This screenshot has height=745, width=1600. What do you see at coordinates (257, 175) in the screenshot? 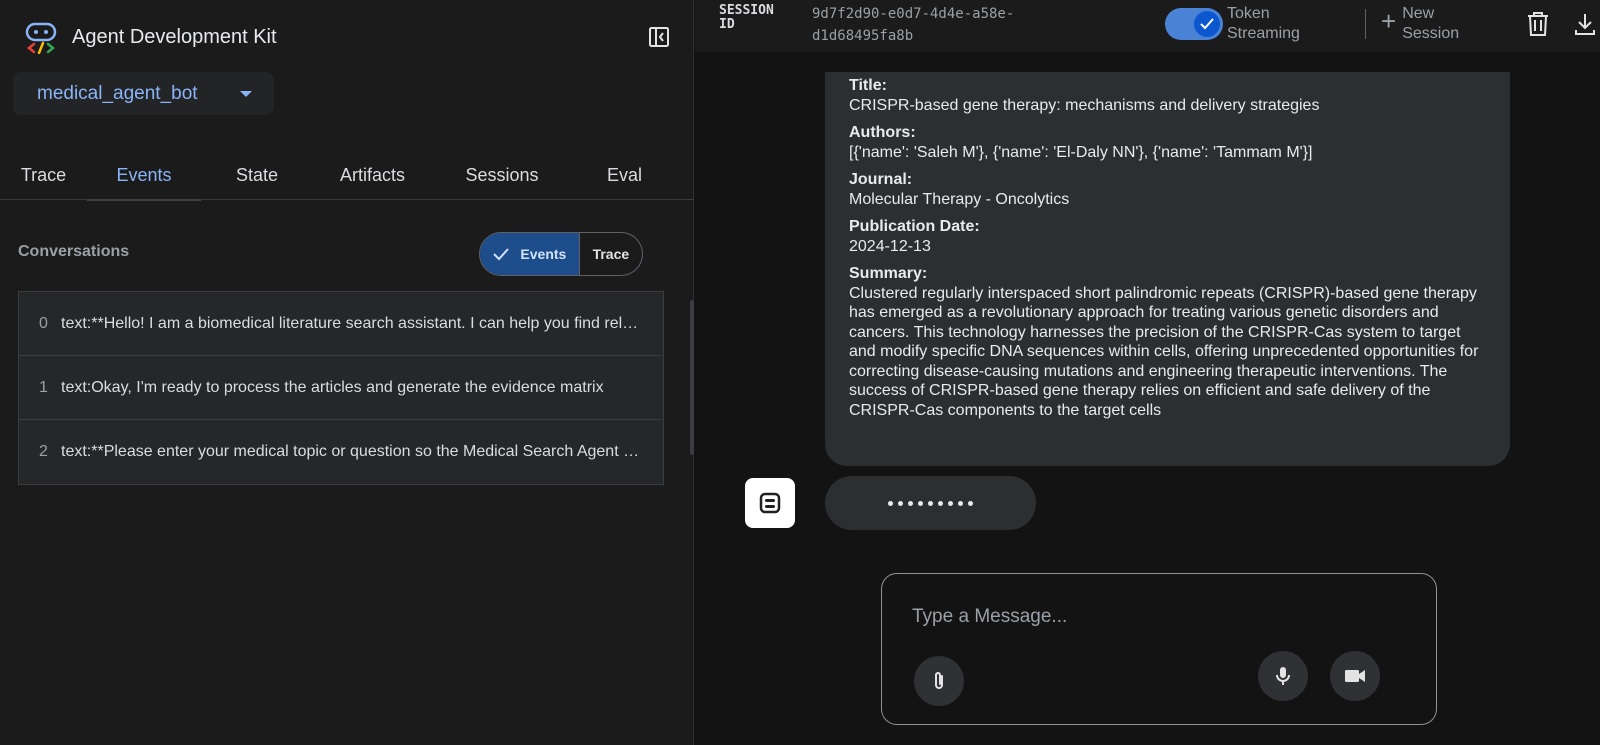
I see `tab-state: State` at bounding box center [257, 175].